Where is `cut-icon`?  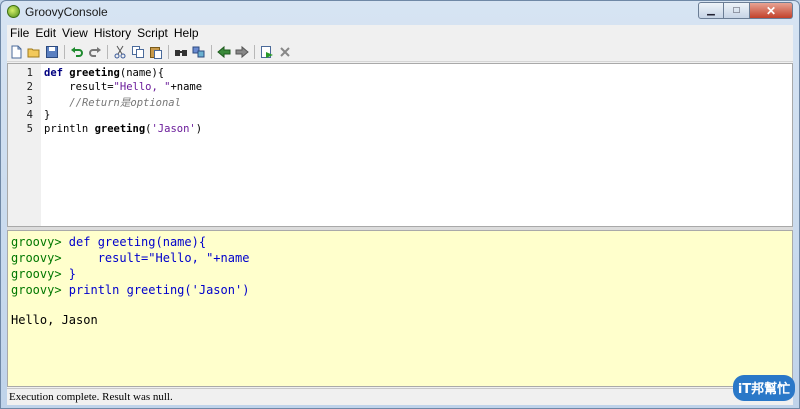
cut-icon is located at coordinates (120, 52).